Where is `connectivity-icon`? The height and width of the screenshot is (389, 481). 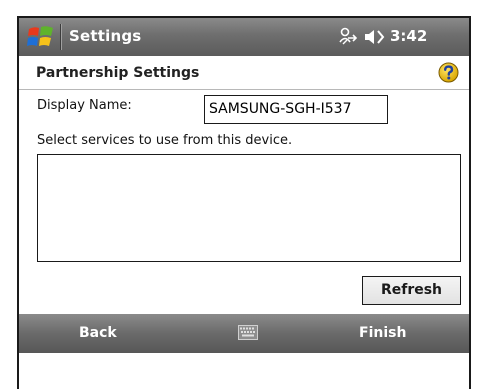 connectivity-icon is located at coordinates (348, 37).